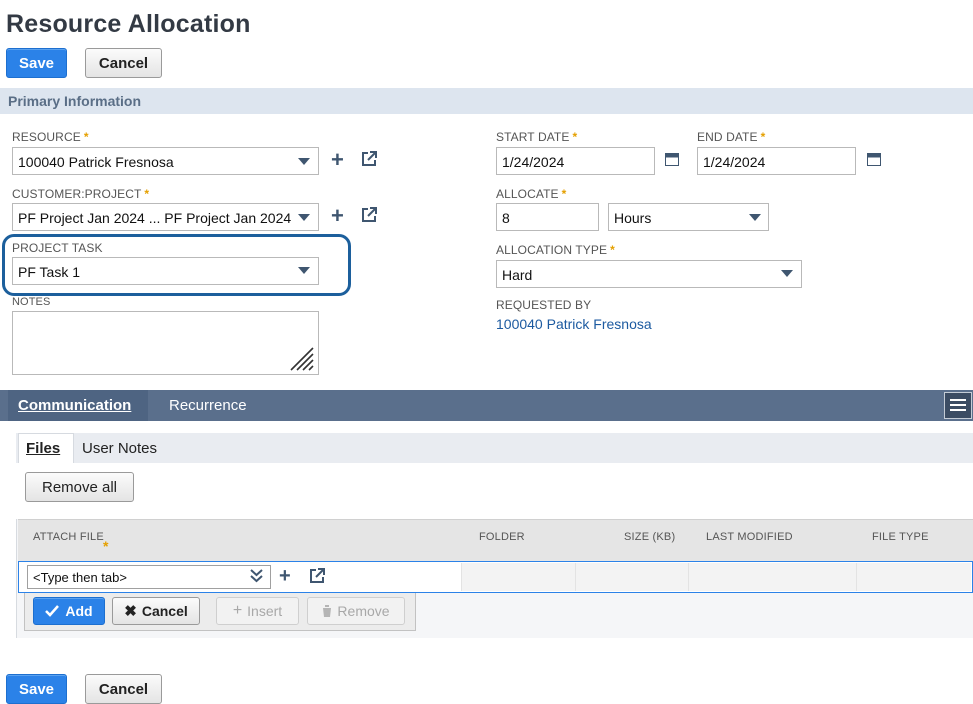 The image size is (973, 704). What do you see at coordinates (575, 161) in the screenshot?
I see `start-date-input: 1/24/2024` at bounding box center [575, 161].